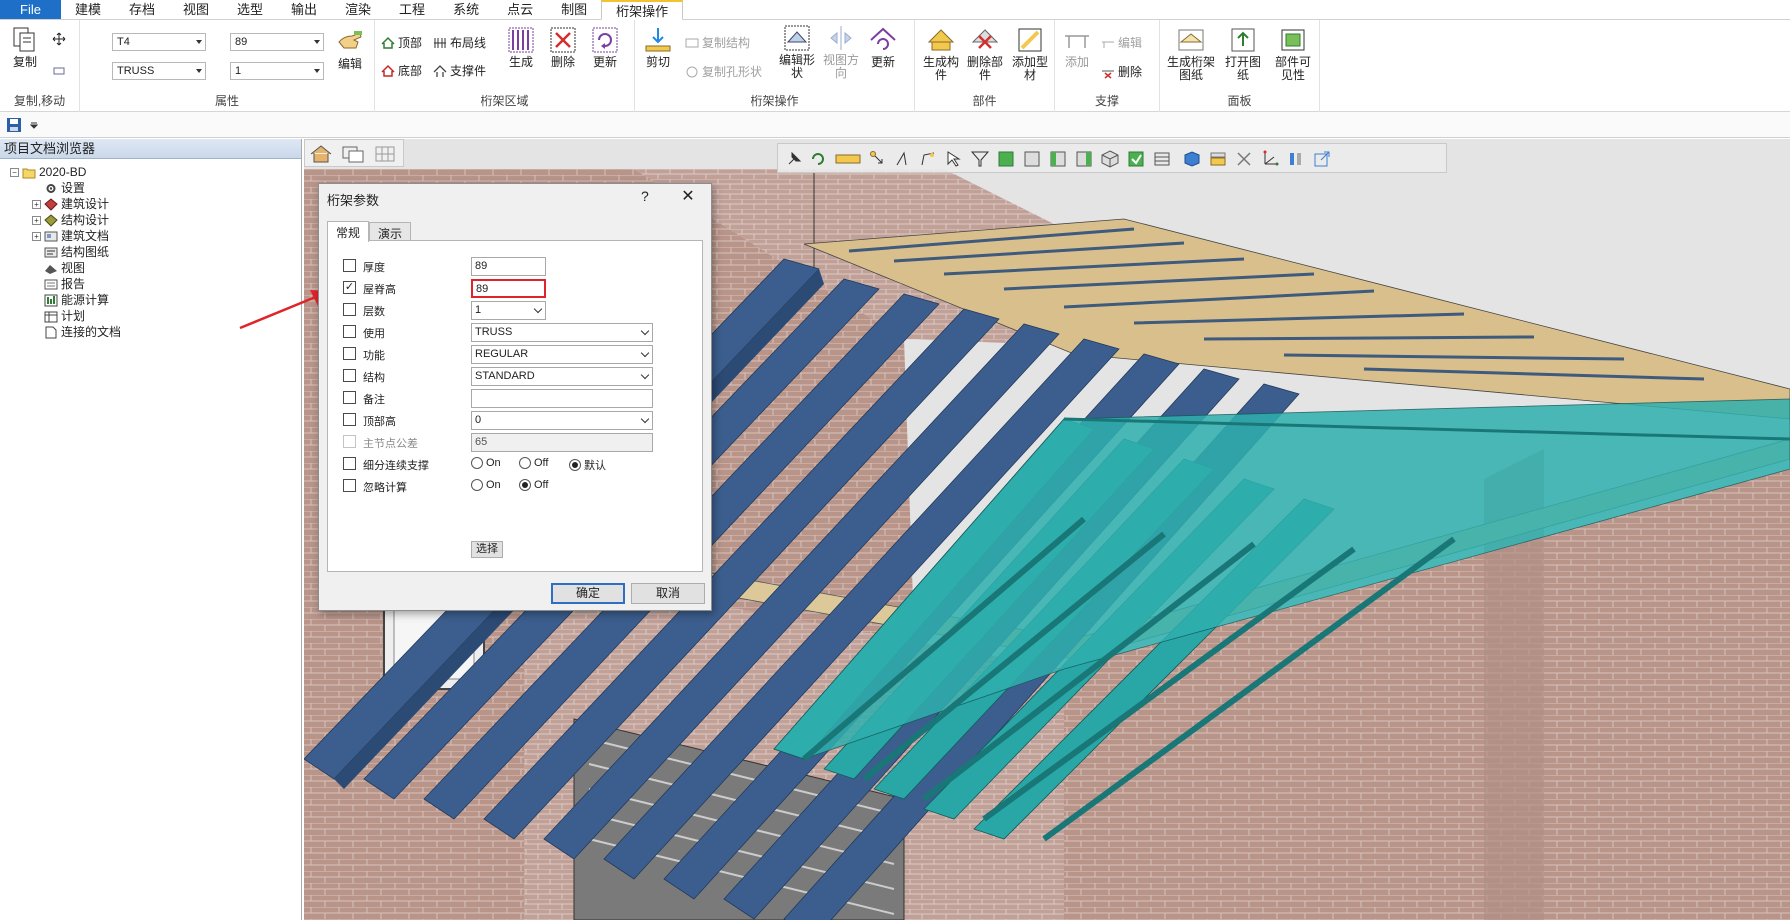 The width and height of the screenshot is (1790, 920). Describe the element at coordinates (954, 159) in the screenshot. I see `select-cursor-icon` at that location.